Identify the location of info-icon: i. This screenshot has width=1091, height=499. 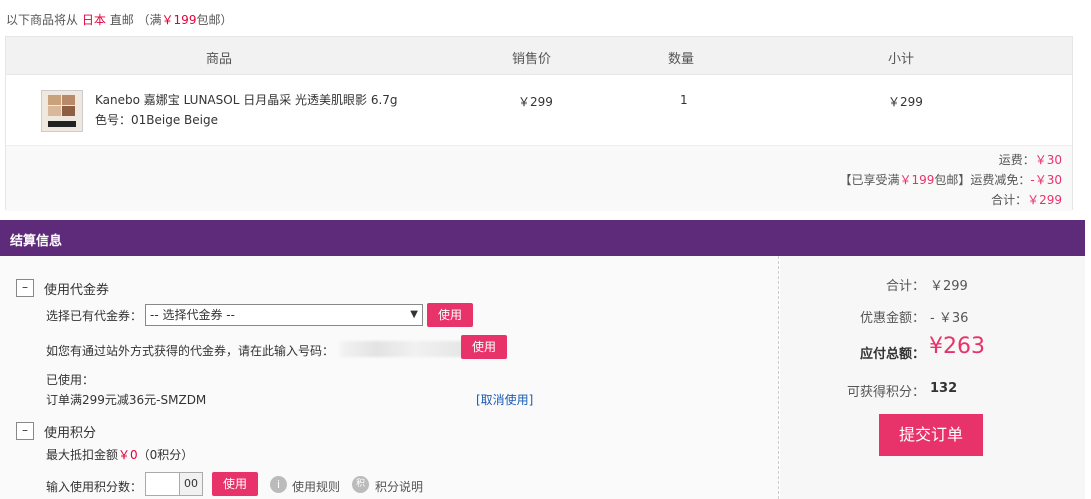
(278, 484).